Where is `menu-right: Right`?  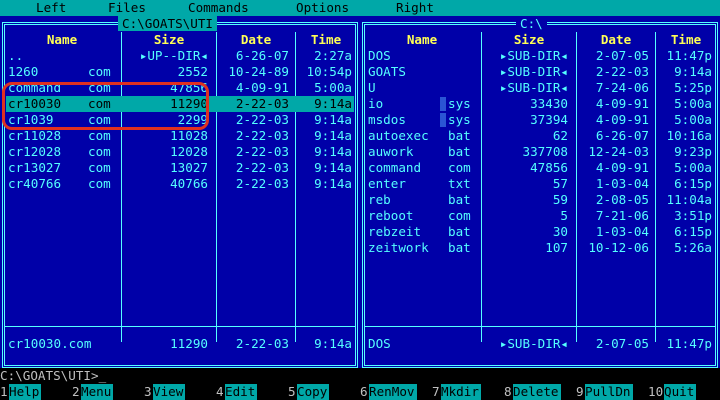
menu-right: Right is located at coordinates (415, 8).